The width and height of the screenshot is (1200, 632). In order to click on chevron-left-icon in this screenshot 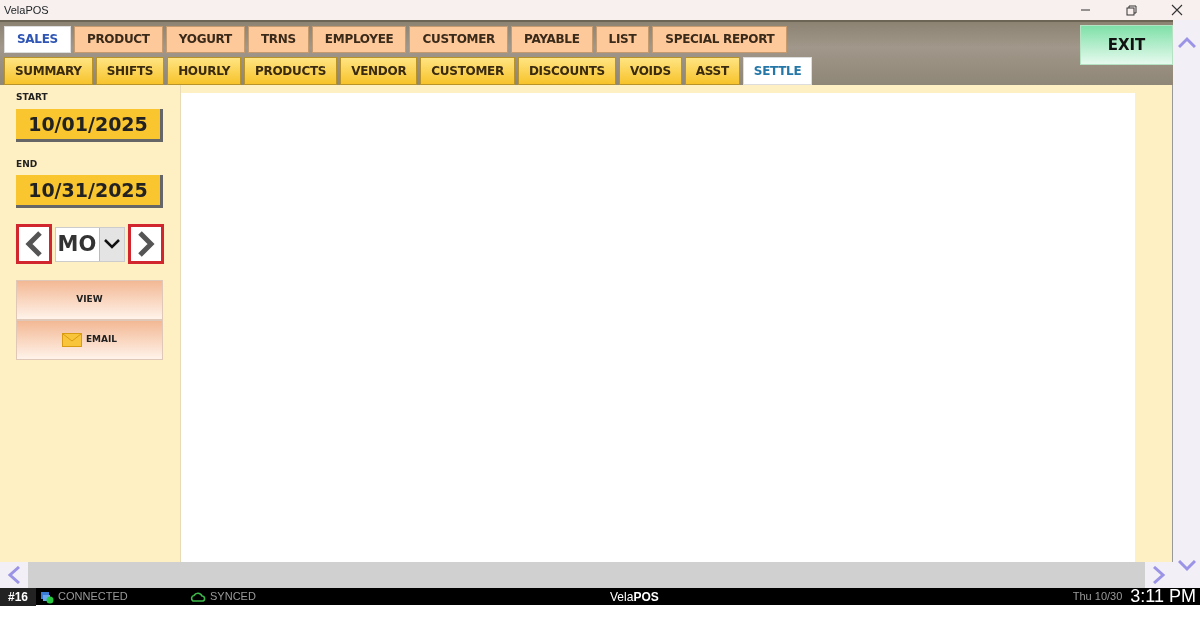, I will do `click(33, 244)`.